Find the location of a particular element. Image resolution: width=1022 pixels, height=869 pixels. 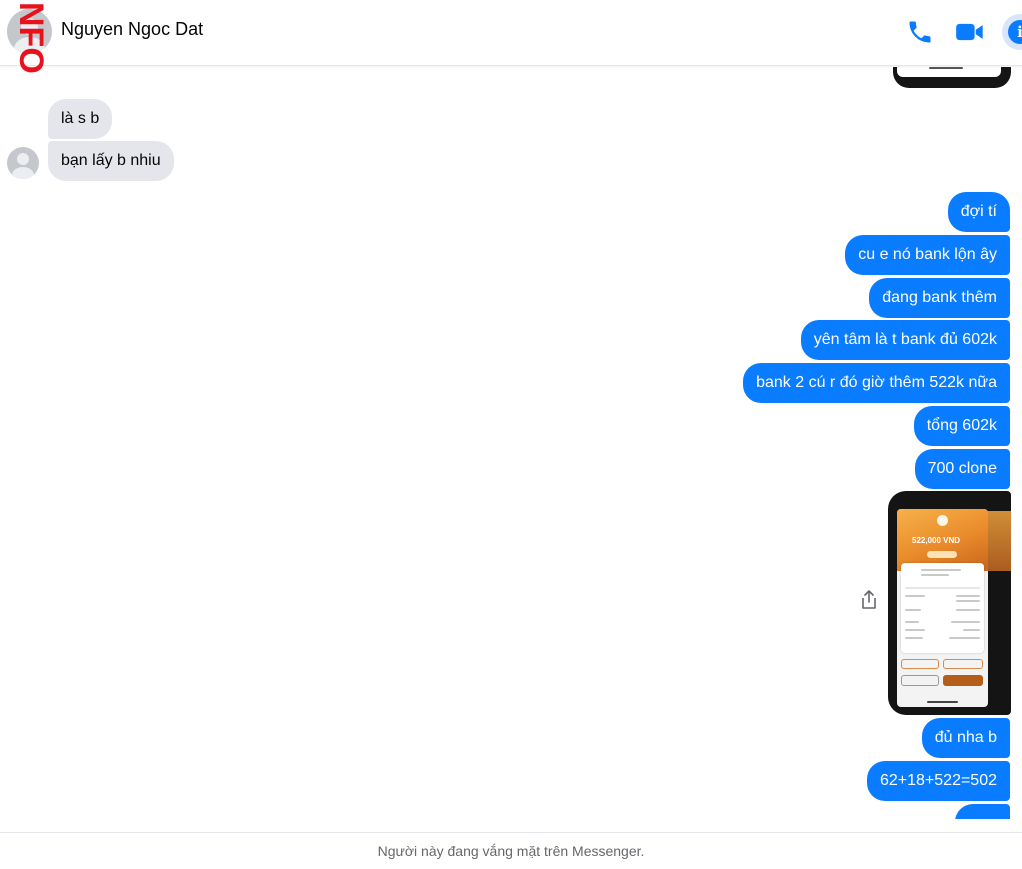

receipt-amount: 522,000 VND is located at coordinates (936, 540).